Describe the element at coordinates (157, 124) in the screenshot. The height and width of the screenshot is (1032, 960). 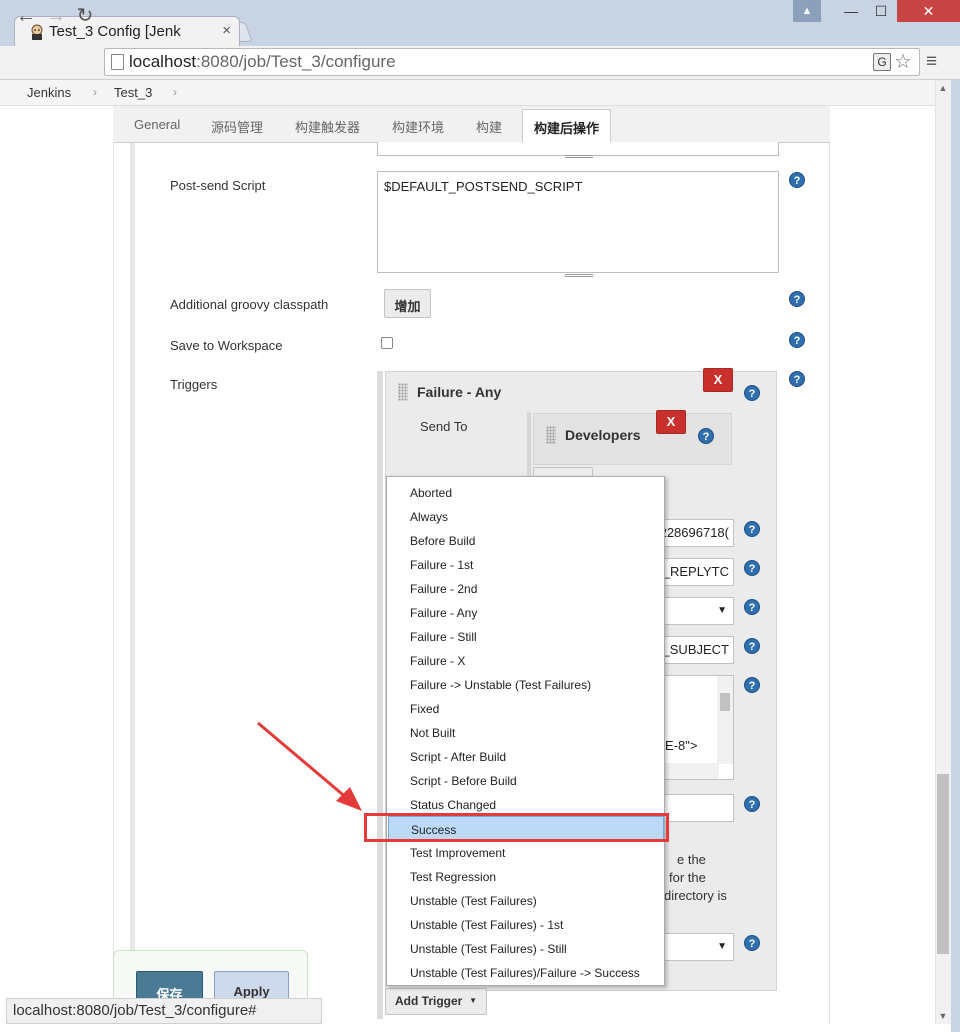
I see `tab-general: General` at that location.